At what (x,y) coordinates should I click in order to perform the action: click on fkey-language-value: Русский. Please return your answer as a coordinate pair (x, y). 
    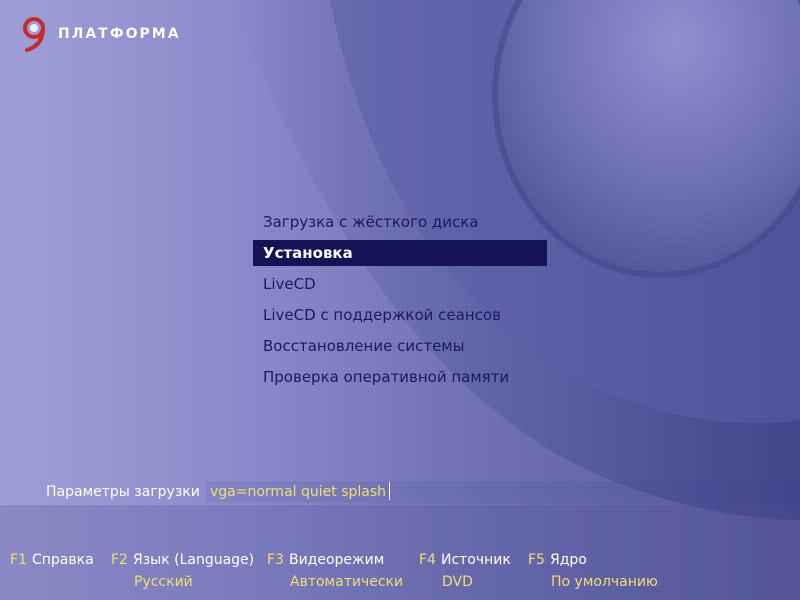
    Looking at the image, I should click on (163, 582).